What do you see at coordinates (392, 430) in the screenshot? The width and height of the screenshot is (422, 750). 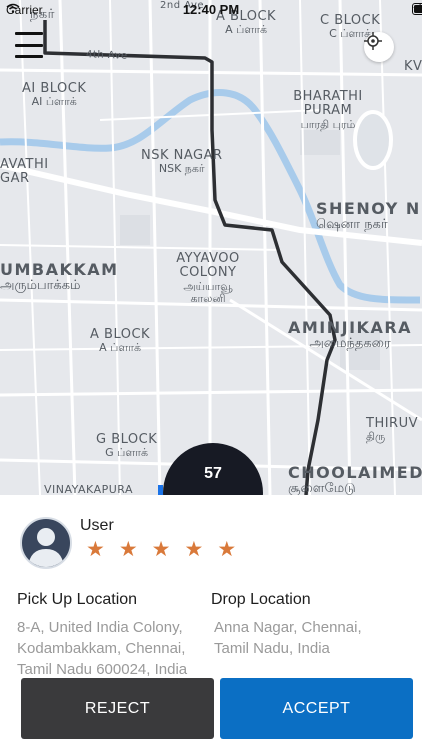 I see `area-label: THIRUV திரு` at bounding box center [392, 430].